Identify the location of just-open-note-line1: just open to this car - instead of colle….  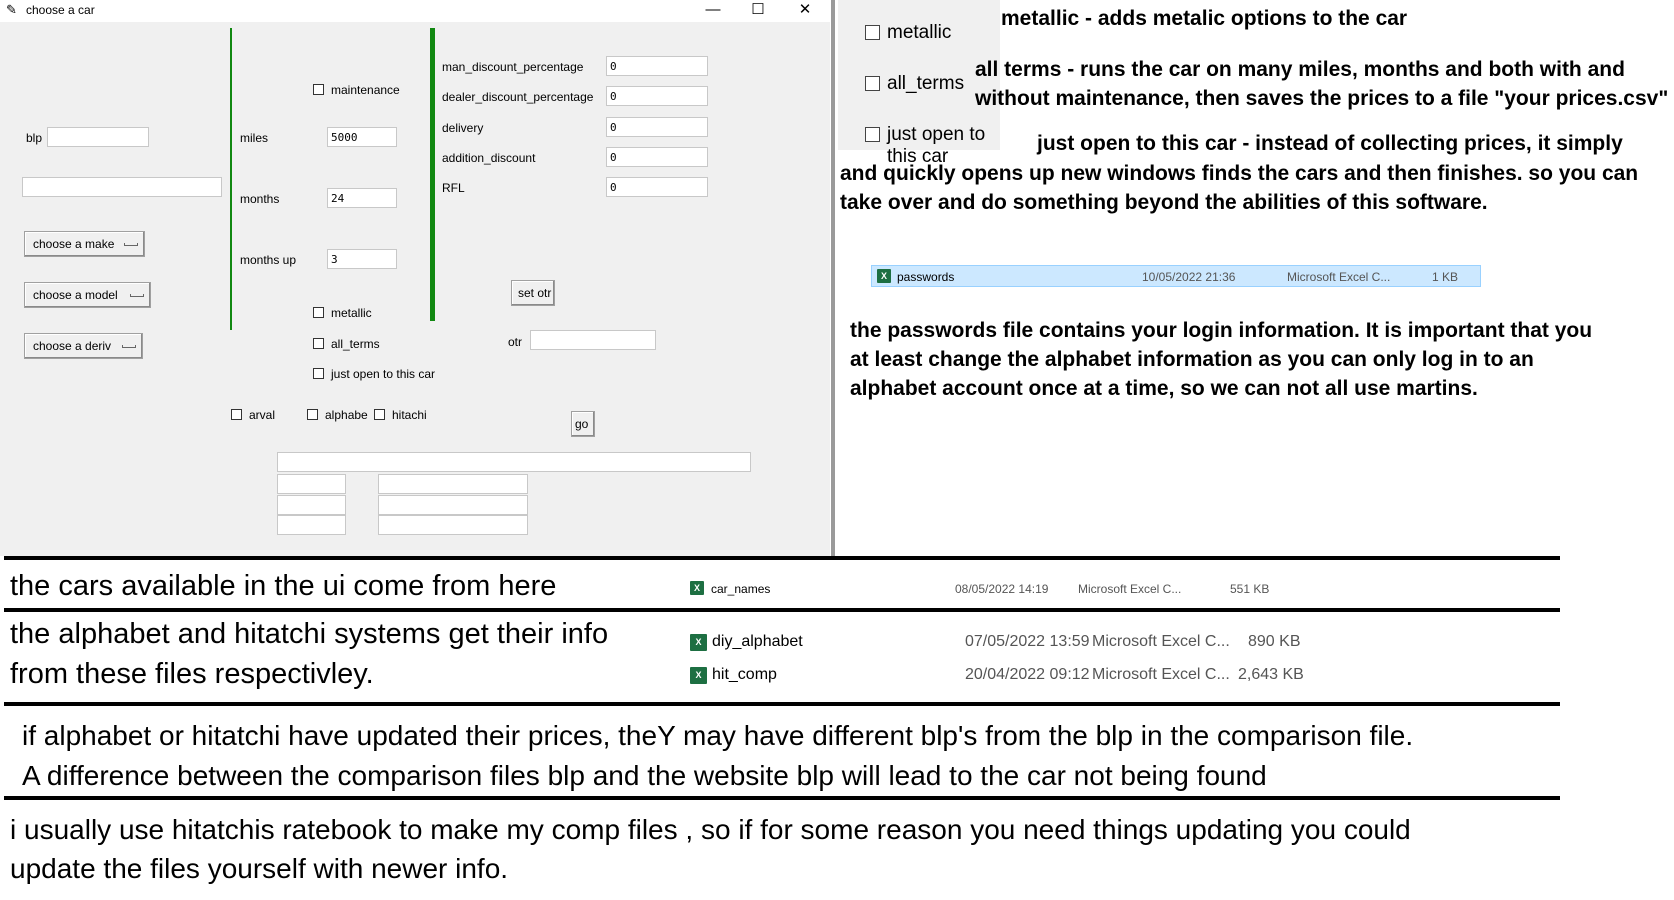
(1330, 143).